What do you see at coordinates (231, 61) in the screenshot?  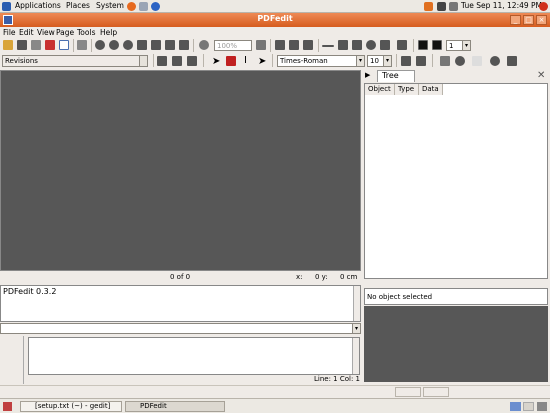 I see `select-objects-icon` at bounding box center [231, 61].